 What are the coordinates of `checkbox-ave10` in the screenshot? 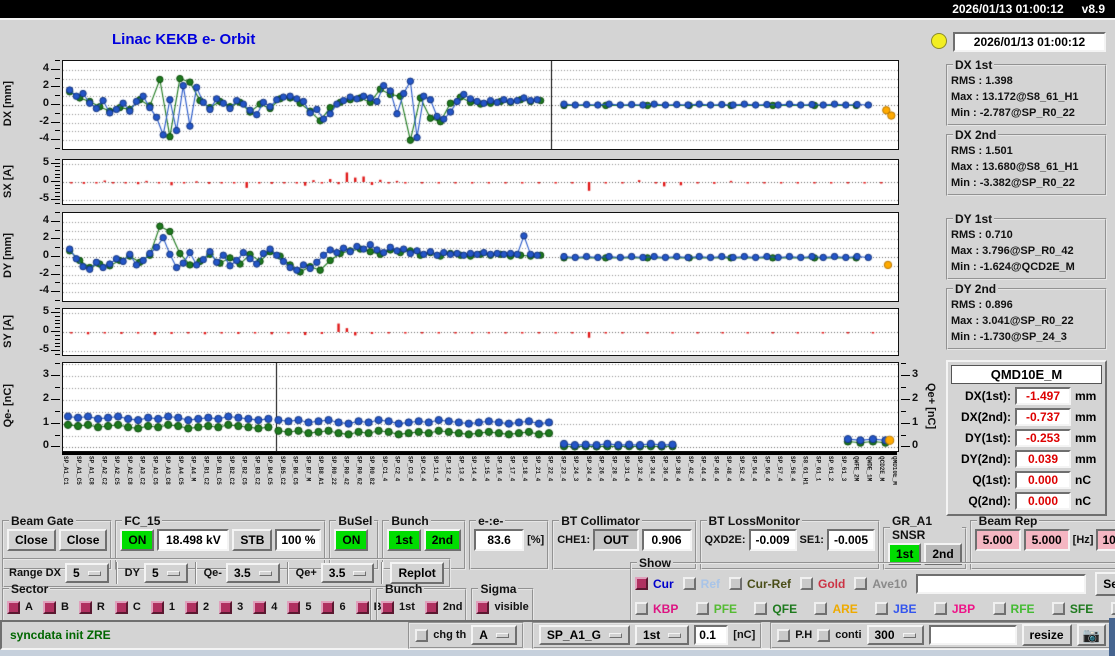 It's located at (861, 583).